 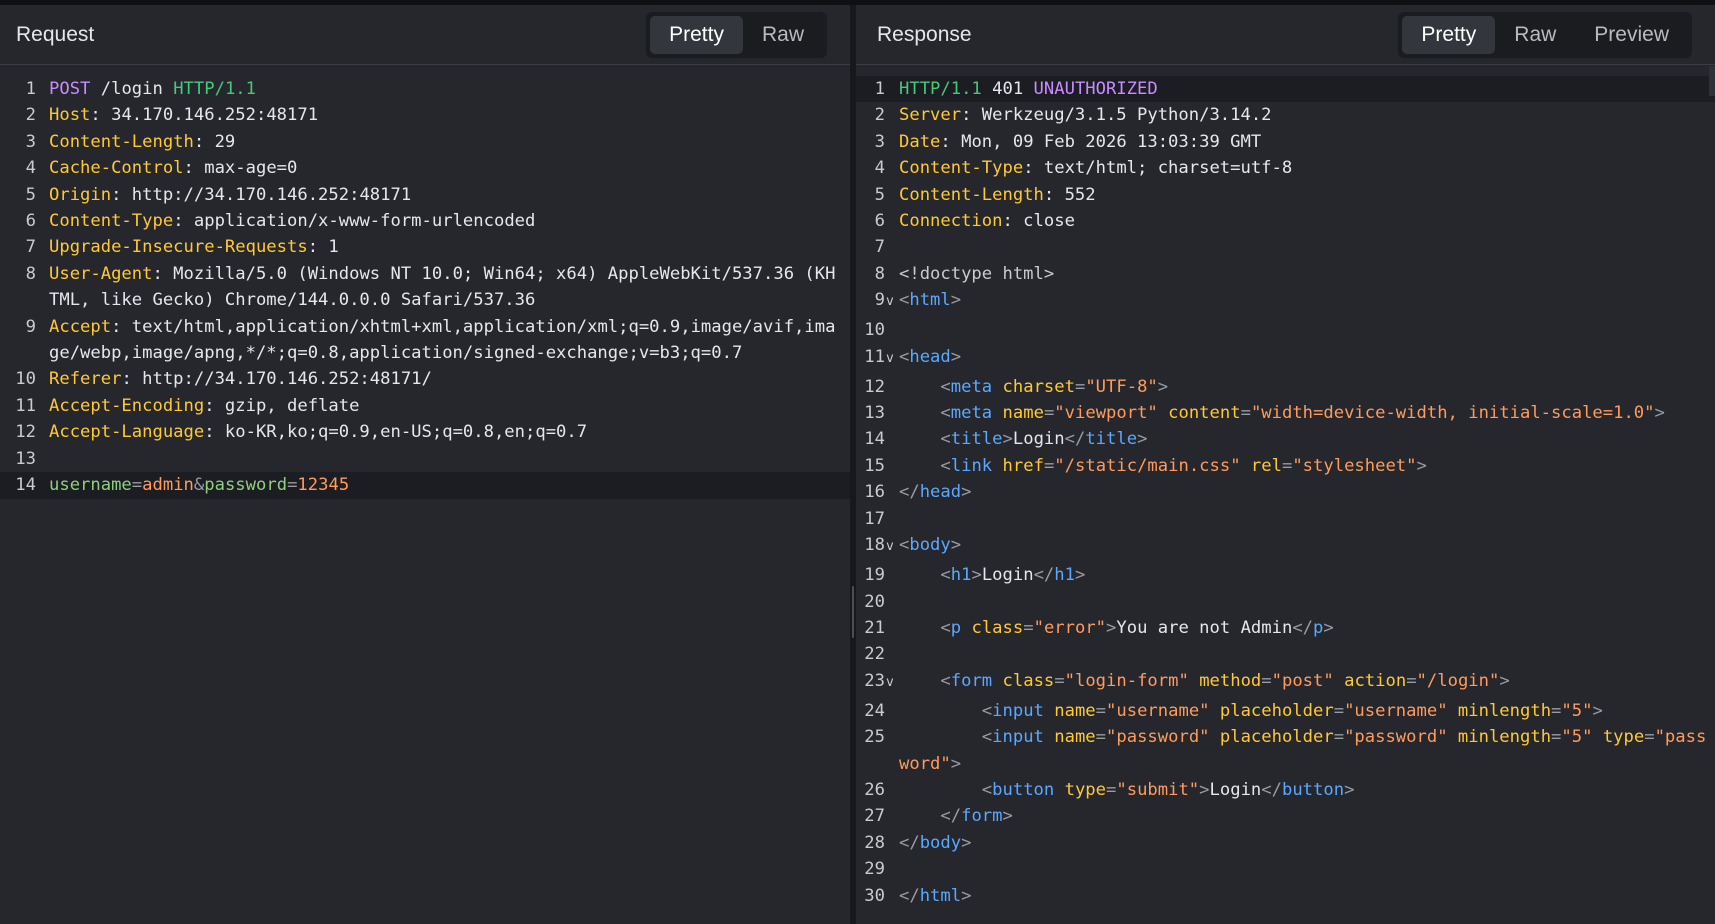 What do you see at coordinates (425, 168) in the screenshot?
I see `code-line: 4 Cache-Control: max-age=0` at bounding box center [425, 168].